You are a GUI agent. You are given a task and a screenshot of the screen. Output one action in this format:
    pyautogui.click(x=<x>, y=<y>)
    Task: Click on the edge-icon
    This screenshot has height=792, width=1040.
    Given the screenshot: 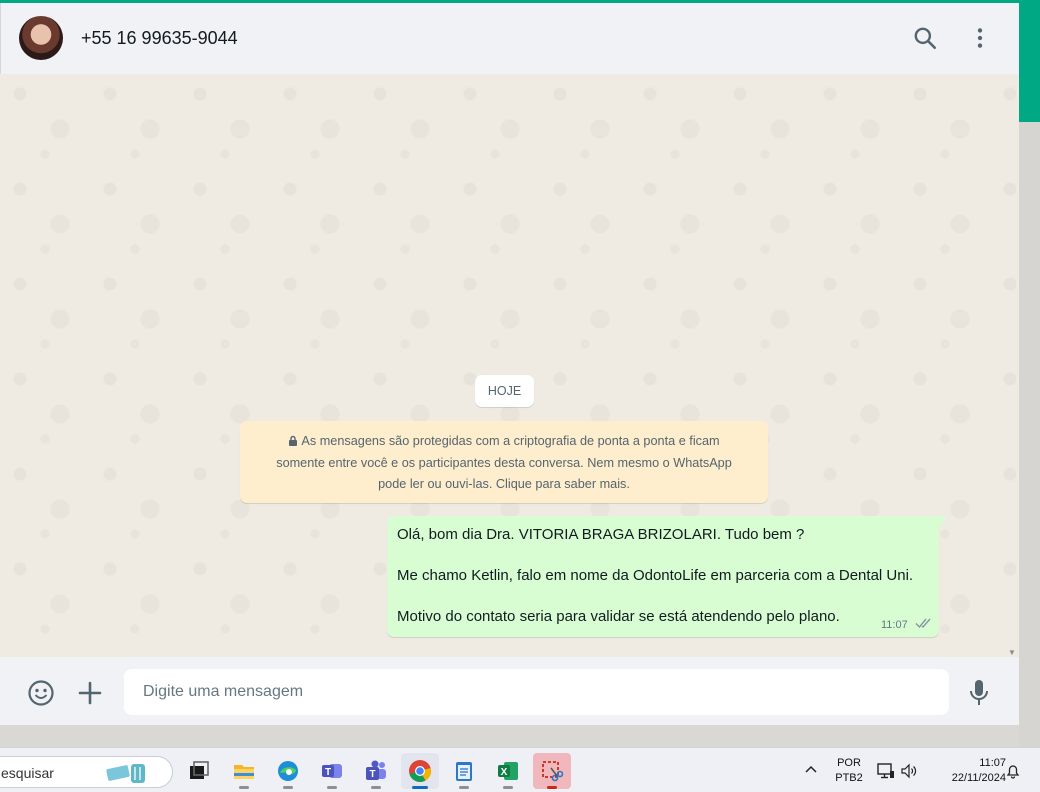 What is the action you would take?
    pyautogui.click(x=288, y=771)
    